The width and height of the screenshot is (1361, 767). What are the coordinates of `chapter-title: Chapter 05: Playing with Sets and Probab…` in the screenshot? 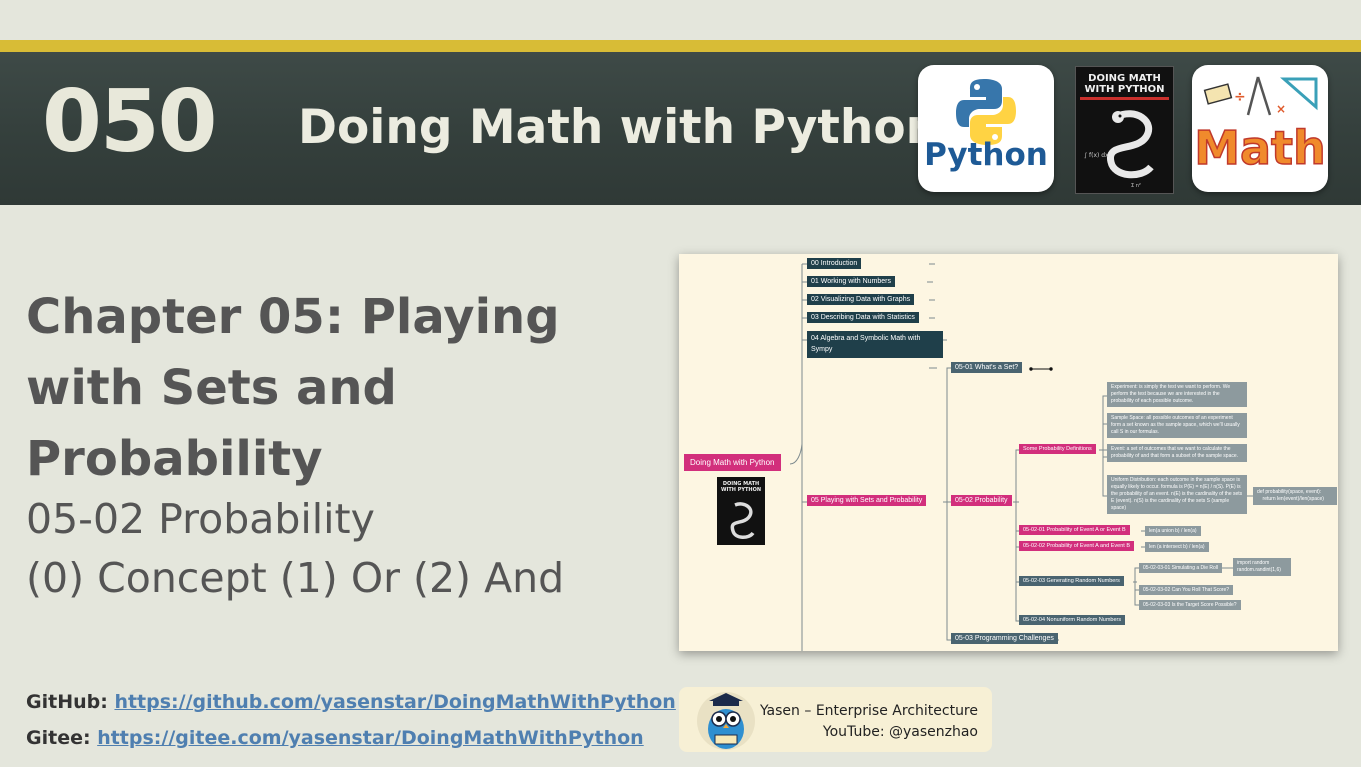 It's located at (293, 388).